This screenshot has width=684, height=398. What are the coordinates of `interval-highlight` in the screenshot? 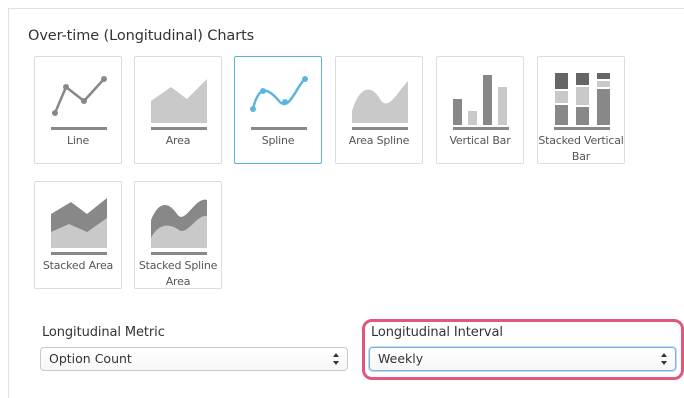 It's located at (523, 349).